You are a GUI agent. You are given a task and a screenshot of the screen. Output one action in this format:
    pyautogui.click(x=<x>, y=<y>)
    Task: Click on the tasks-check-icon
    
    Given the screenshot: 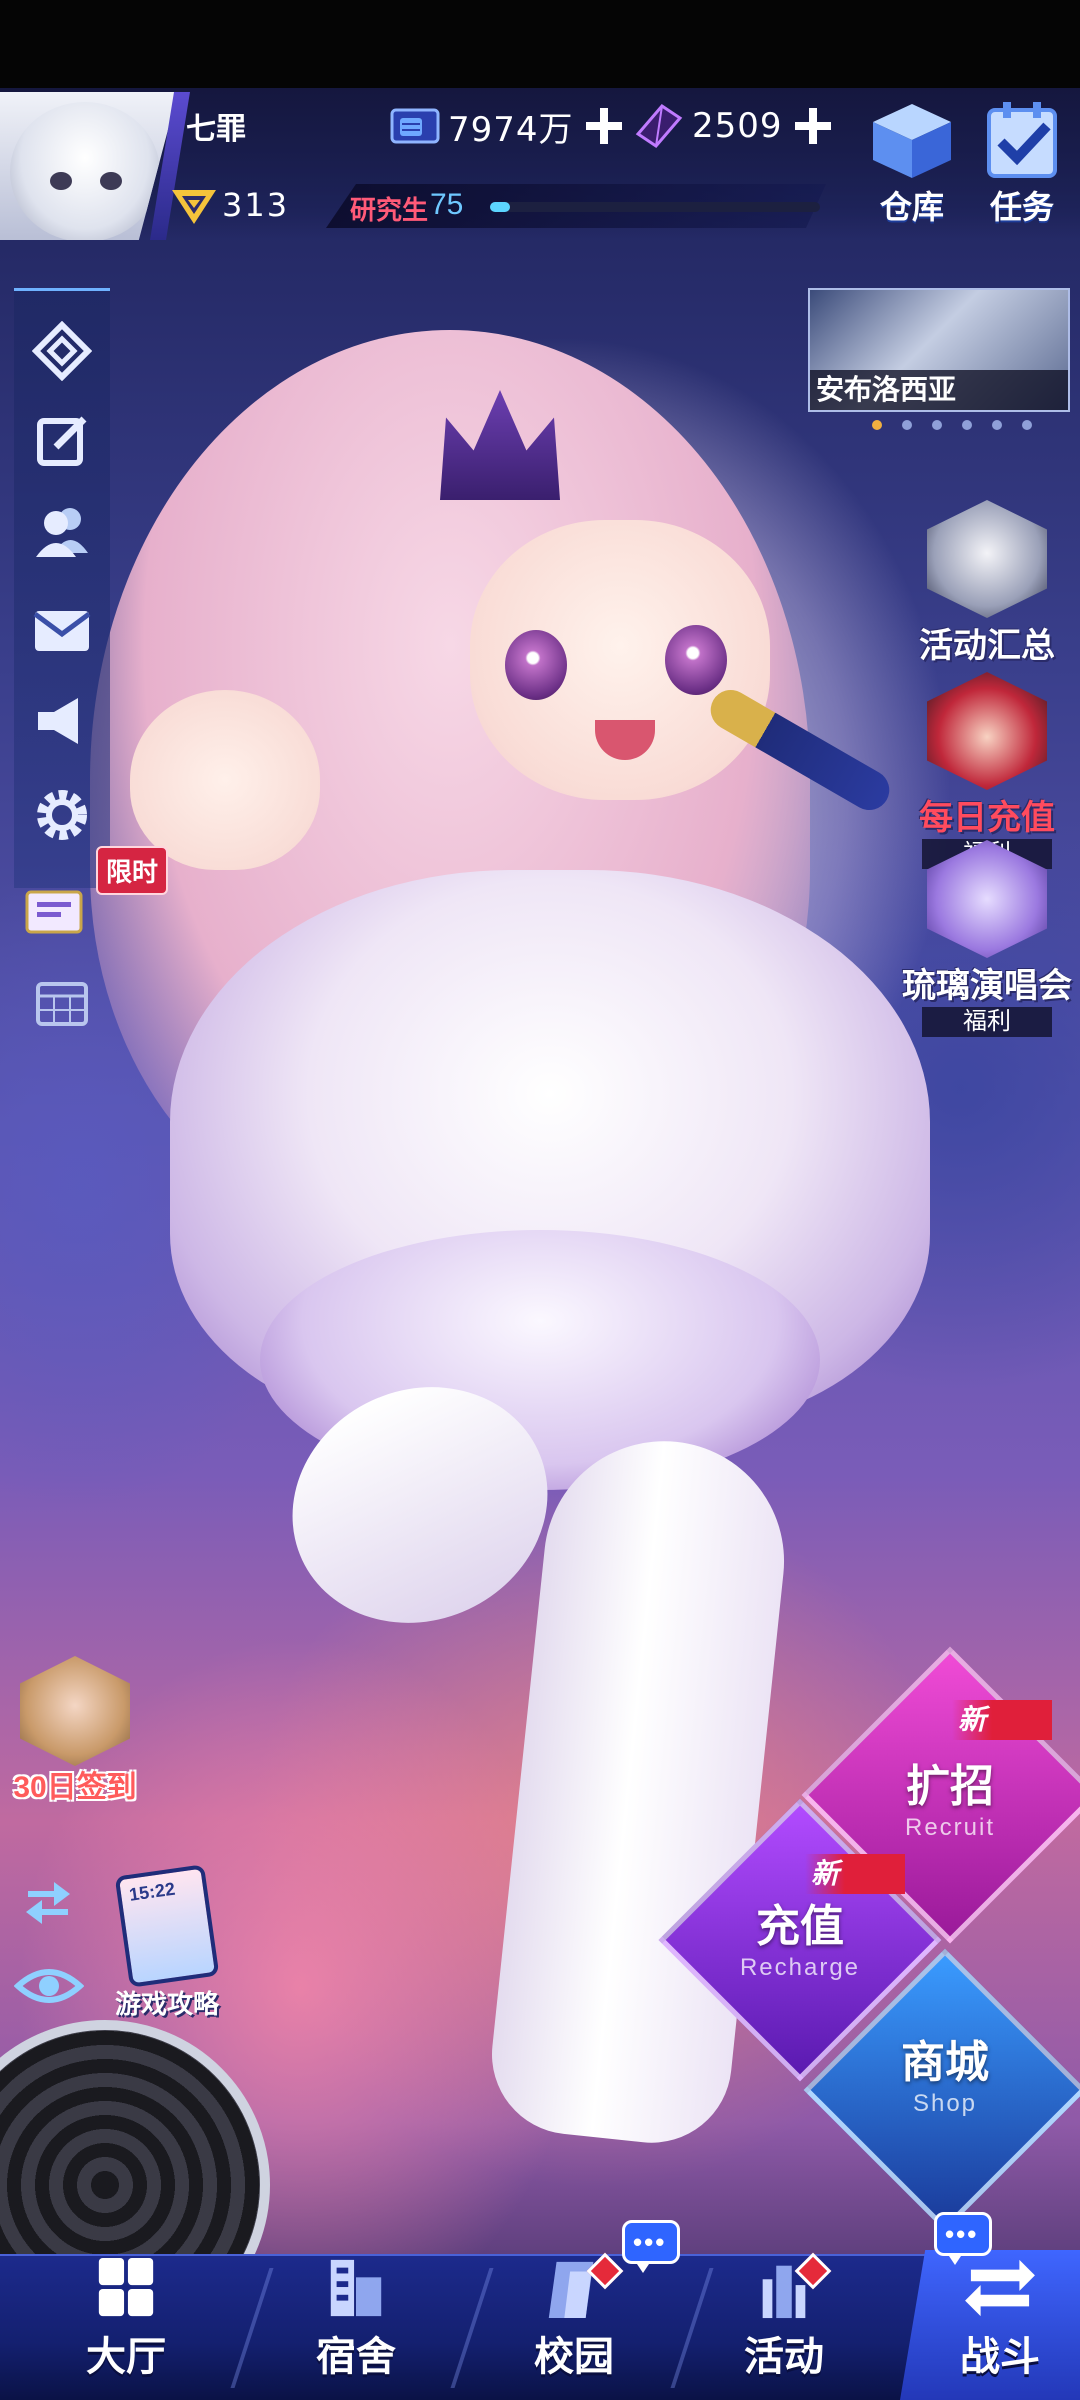 What is the action you would take?
    pyautogui.click(x=1022, y=140)
    